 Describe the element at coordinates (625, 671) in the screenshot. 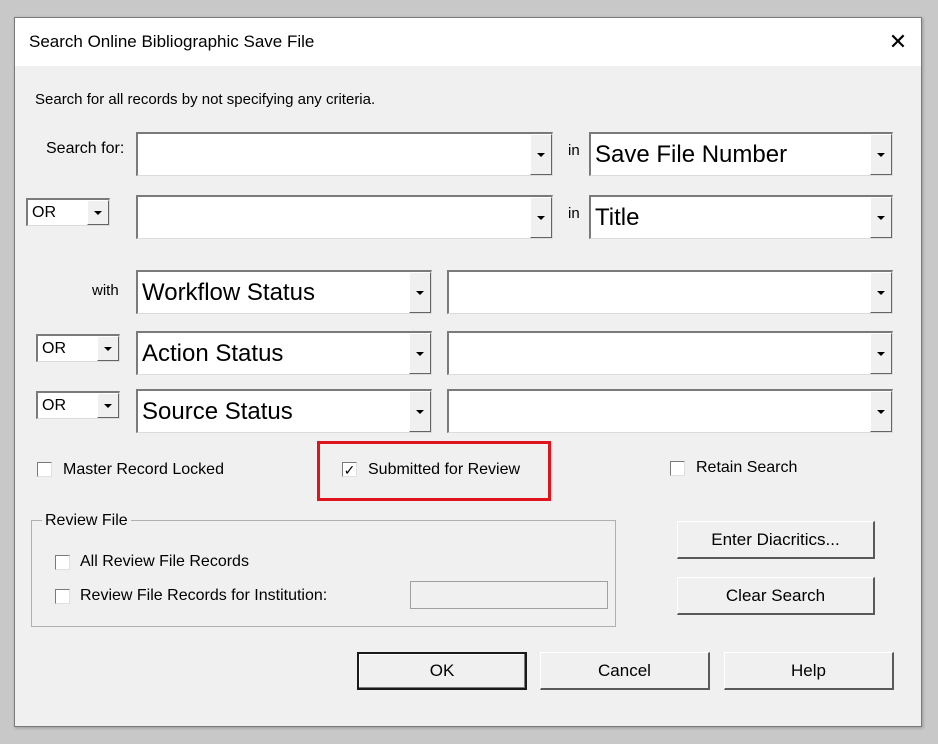

I see `cancel-button: Cancel` at that location.